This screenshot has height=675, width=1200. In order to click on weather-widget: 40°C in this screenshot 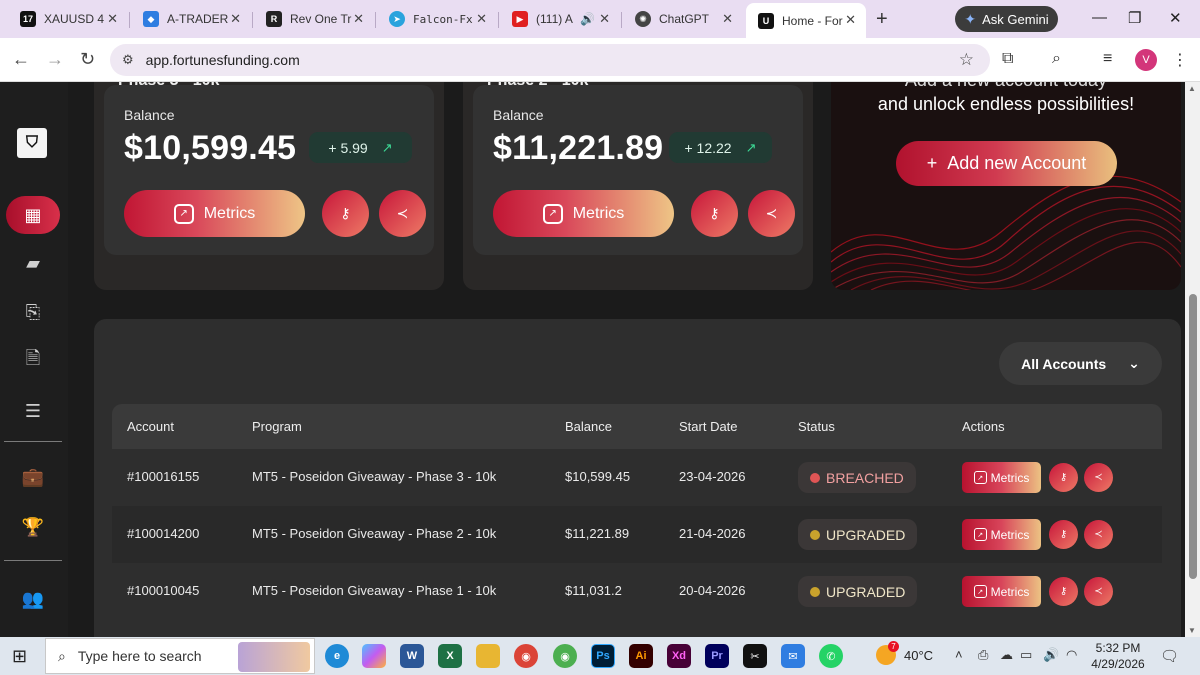, I will do `click(904, 655)`.